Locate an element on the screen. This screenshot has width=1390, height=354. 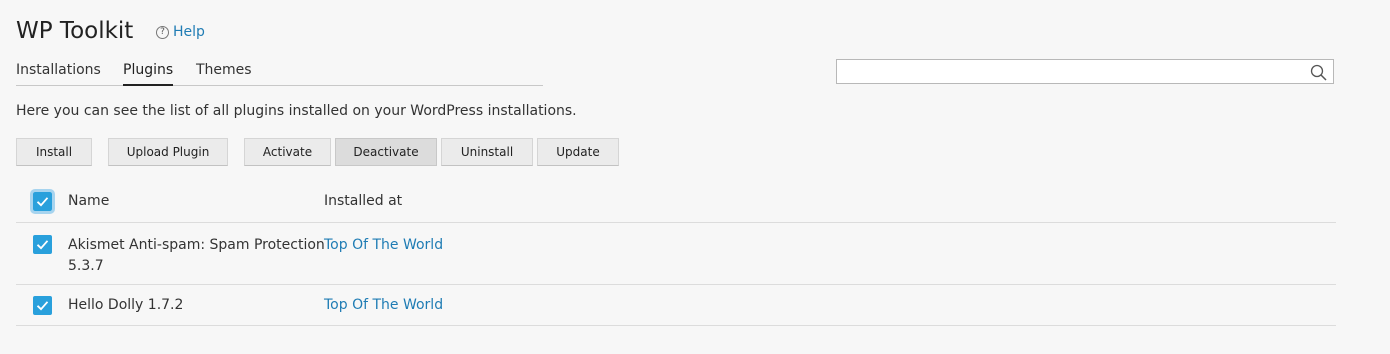
update-button: Update is located at coordinates (578, 152).